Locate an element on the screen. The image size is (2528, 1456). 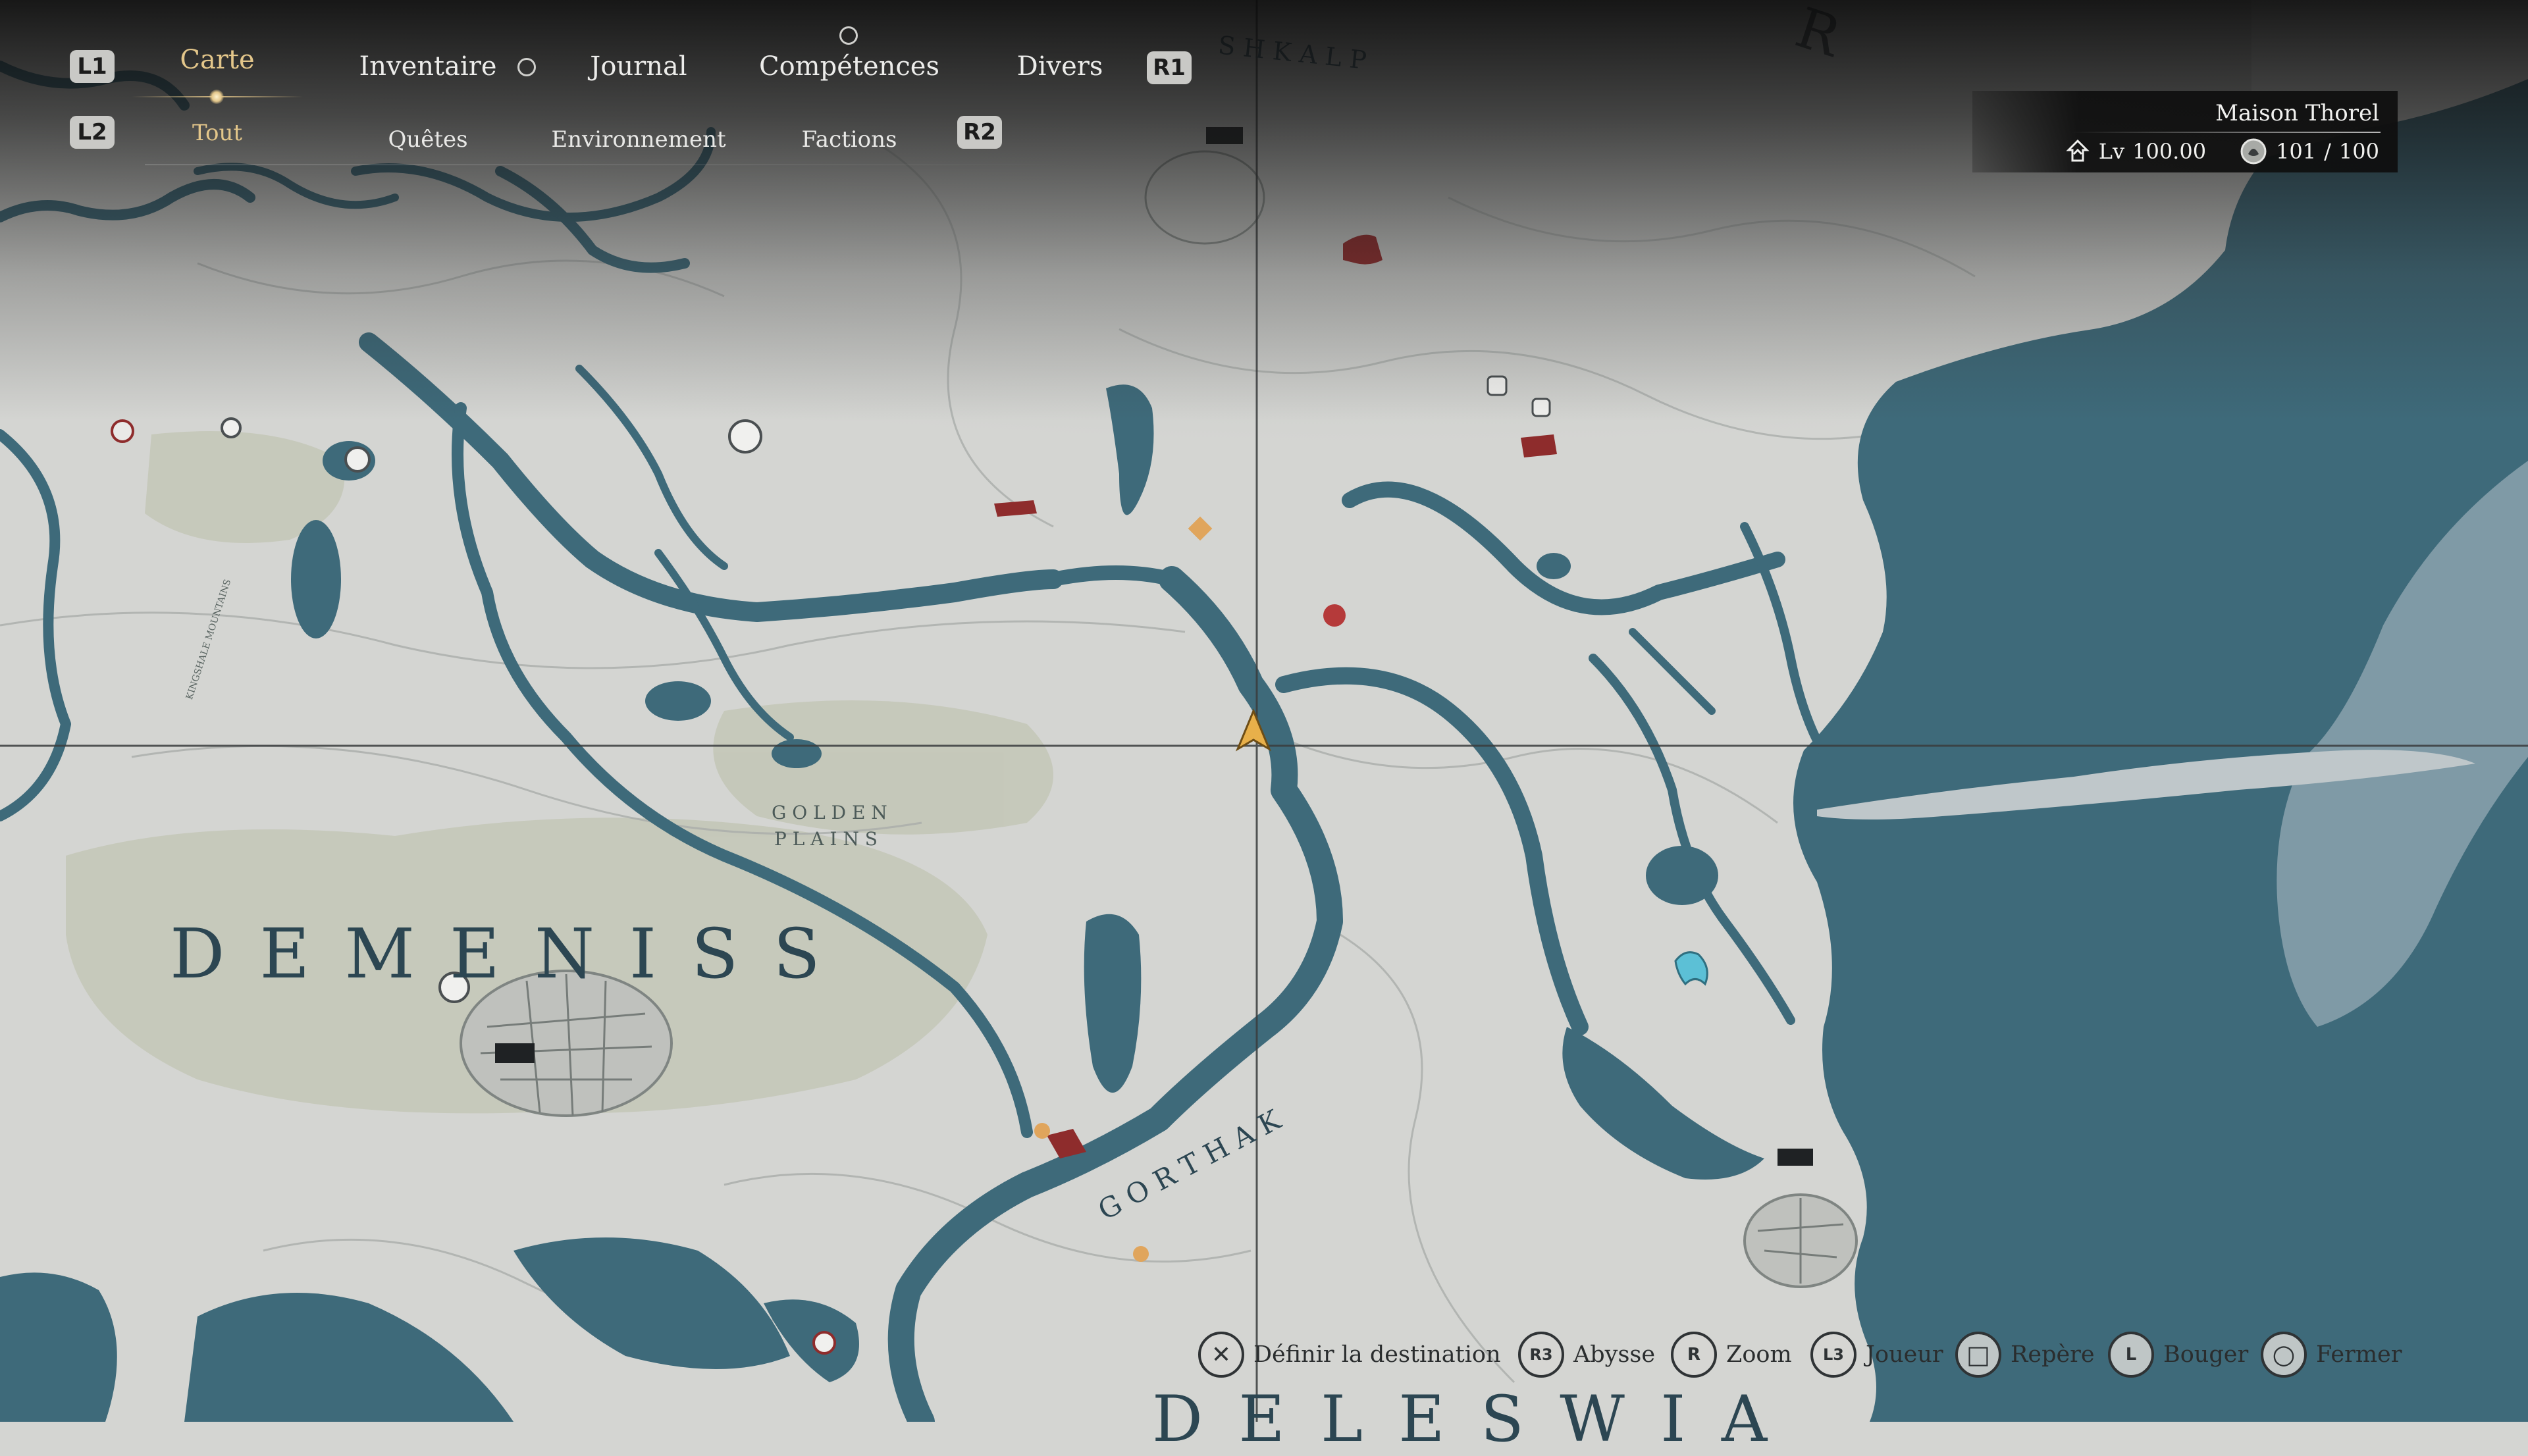
left-stick-icon: L is located at coordinates (2131, 1355).